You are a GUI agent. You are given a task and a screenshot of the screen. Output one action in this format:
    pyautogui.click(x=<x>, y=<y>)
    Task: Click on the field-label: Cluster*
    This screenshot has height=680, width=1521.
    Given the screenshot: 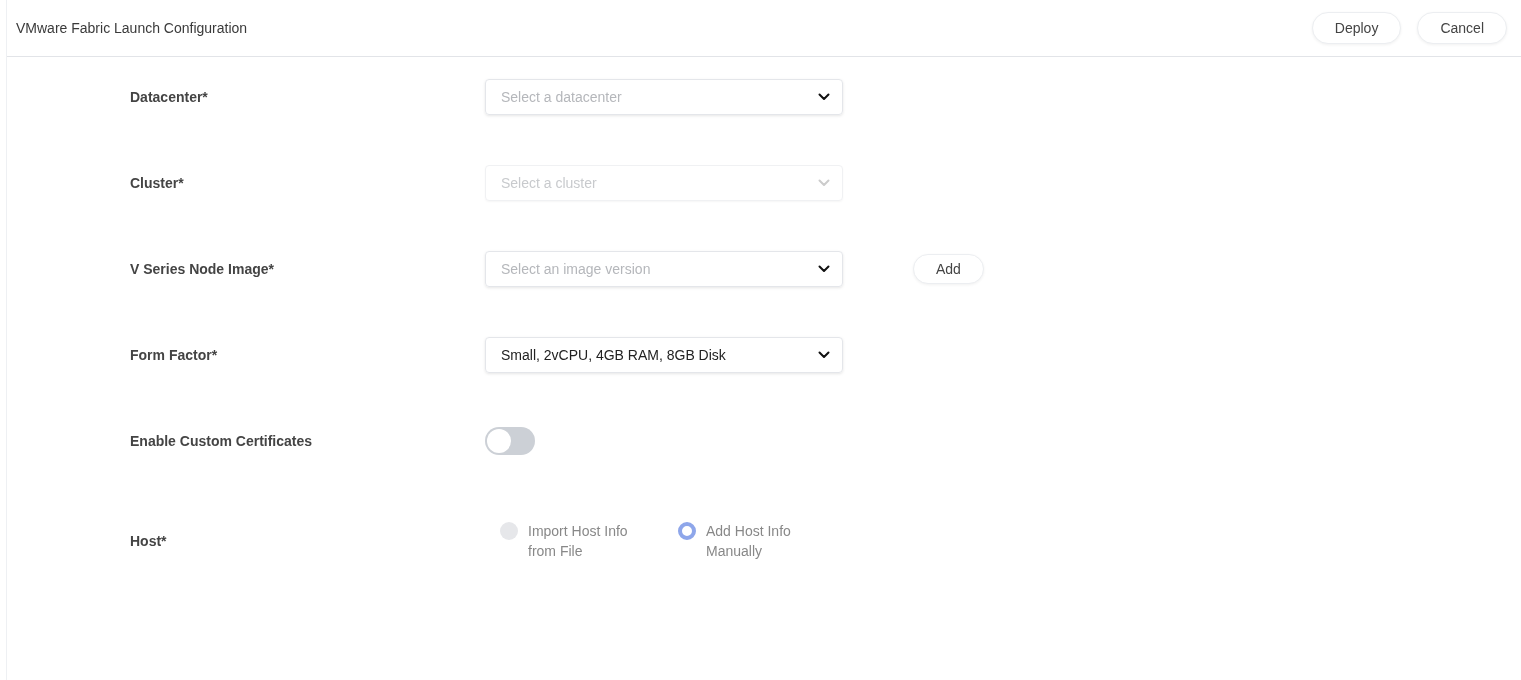 What is the action you would take?
    pyautogui.click(x=157, y=183)
    